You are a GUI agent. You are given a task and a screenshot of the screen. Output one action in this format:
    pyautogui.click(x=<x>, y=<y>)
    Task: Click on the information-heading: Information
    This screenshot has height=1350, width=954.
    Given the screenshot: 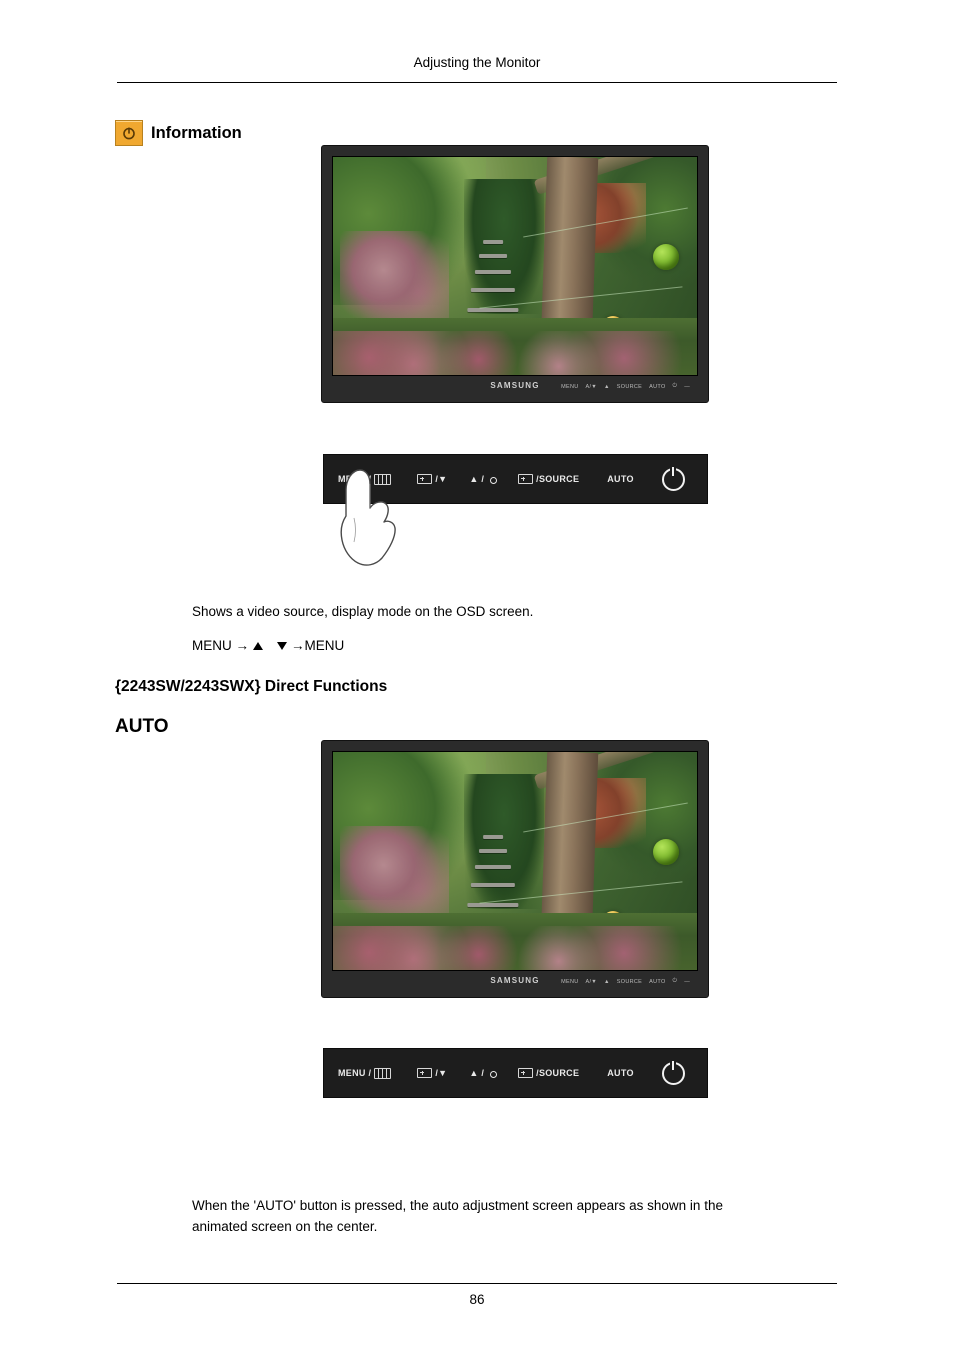 What is the action you would take?
    pyautogui.click(x=178, y=133)
    